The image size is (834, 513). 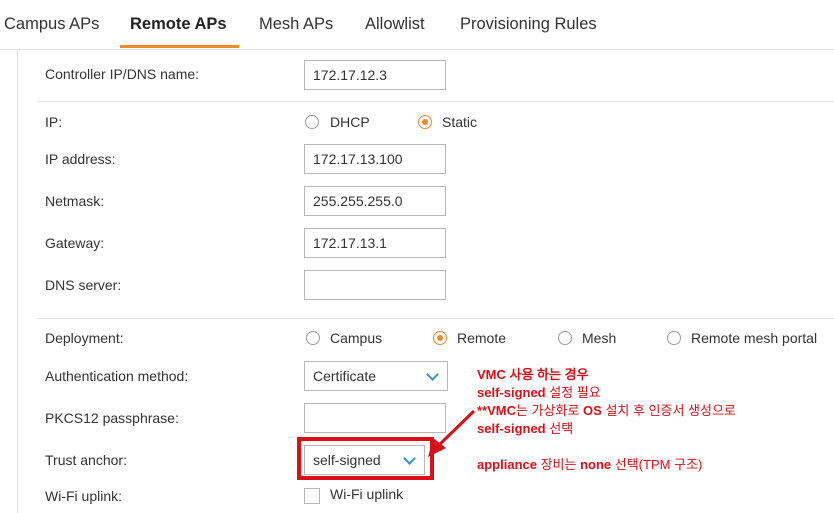 What do you see at coordinates (539, 392) in the screenshot?
I see `annotation-line-2: self-signed 설정 필요` at bounding box center [539, 392].